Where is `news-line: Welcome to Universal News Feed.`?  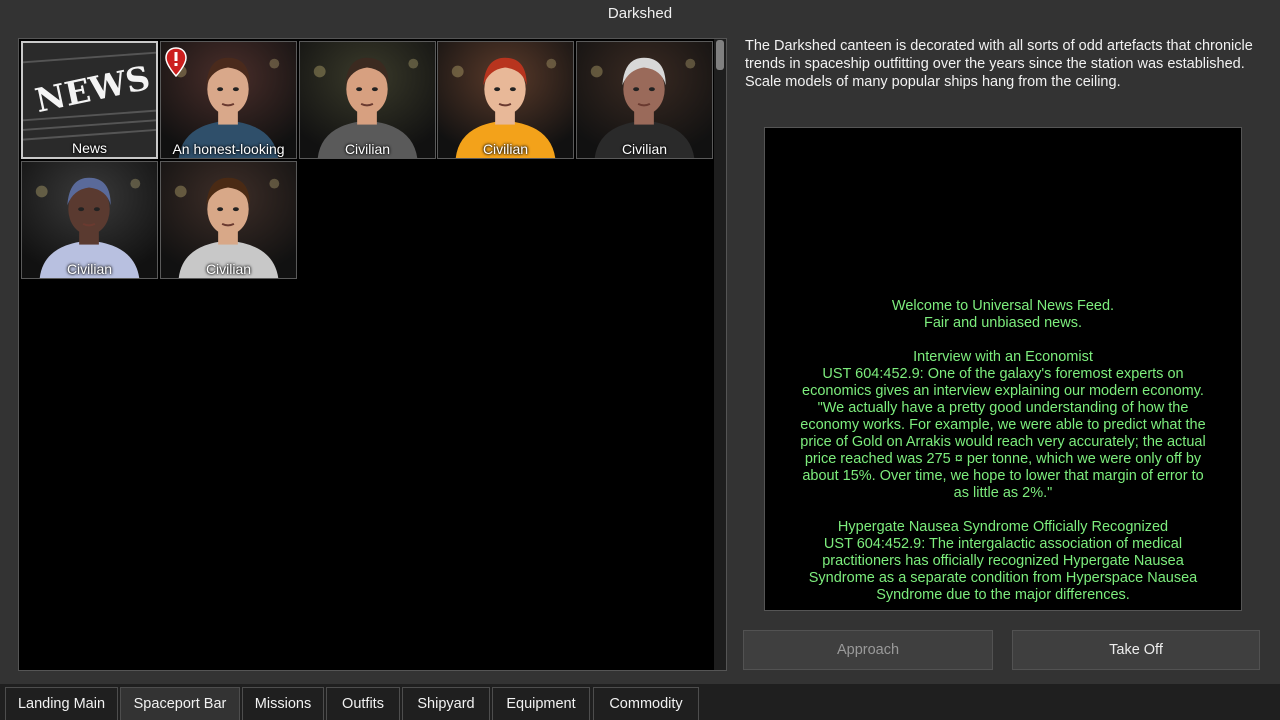 news-line: Welcome to Universal News Feed. is located at coordinates (1003, 306).